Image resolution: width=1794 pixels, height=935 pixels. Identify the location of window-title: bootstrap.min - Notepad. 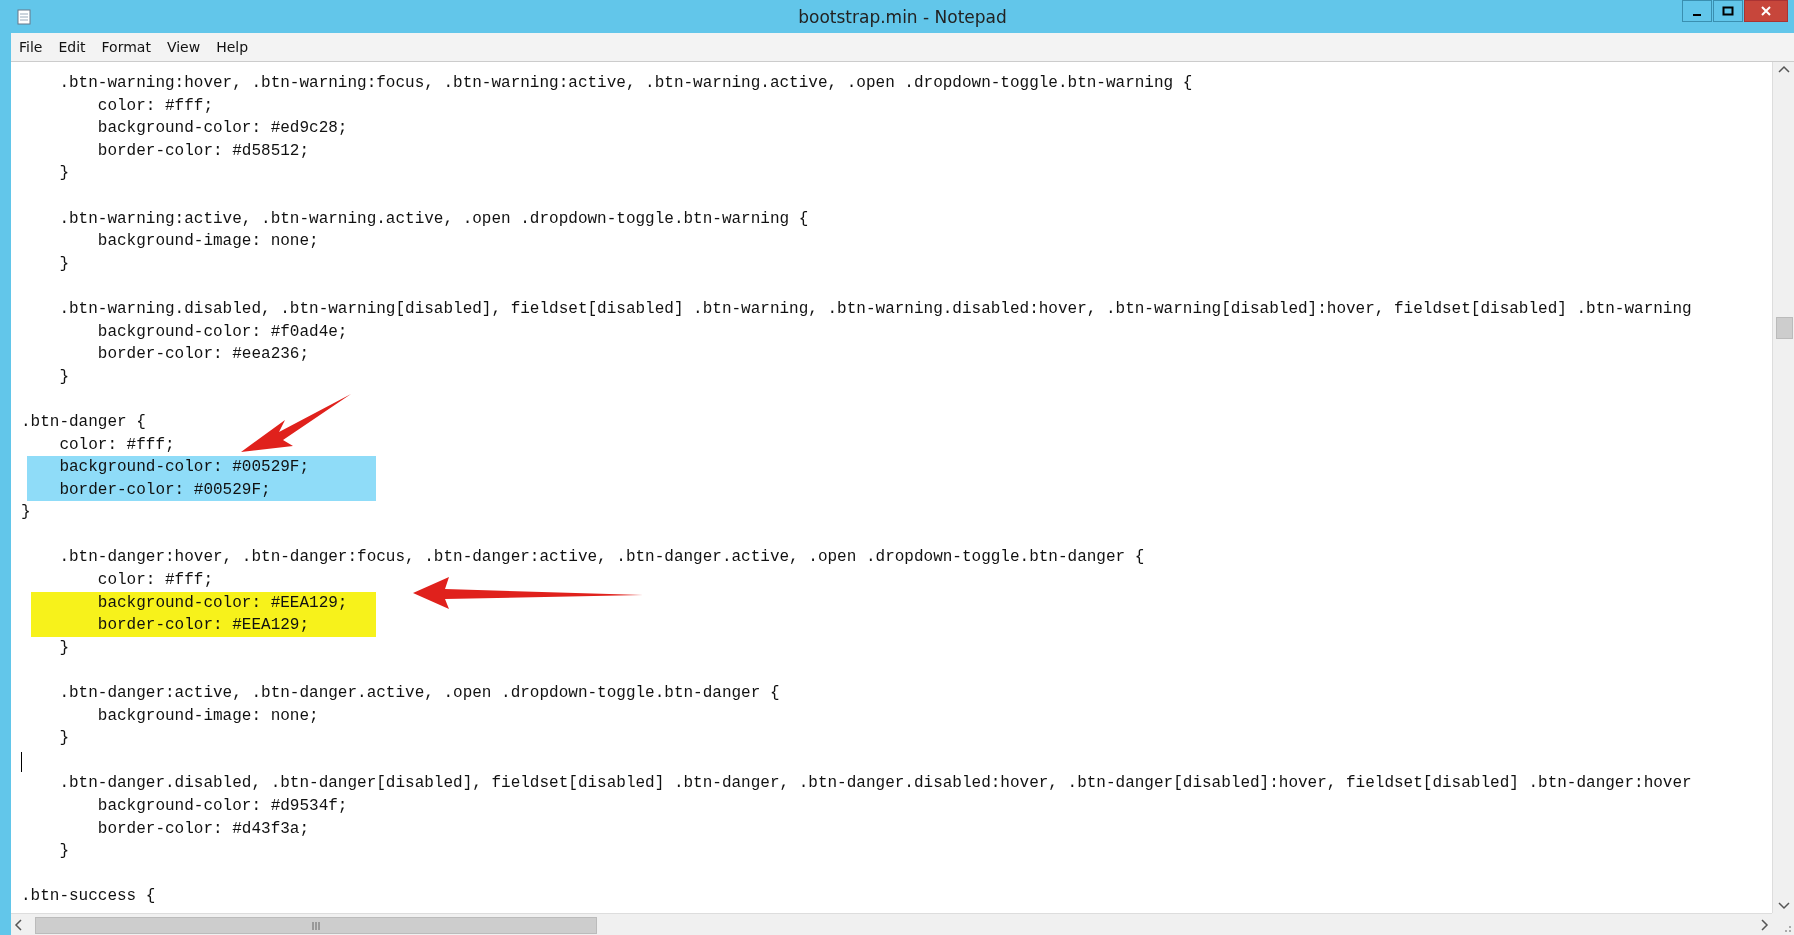
(902, 16).